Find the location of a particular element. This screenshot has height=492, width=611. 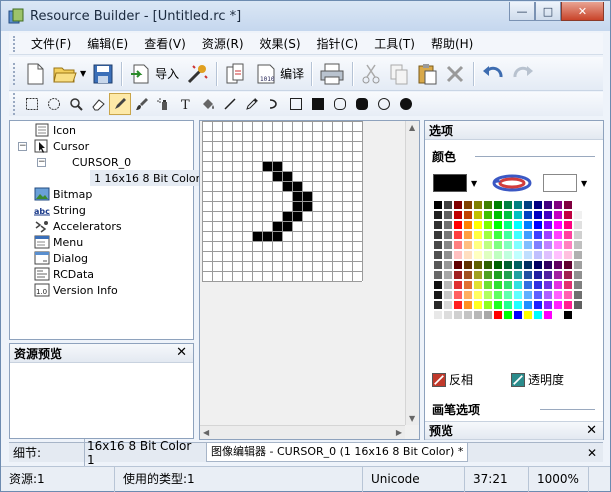

tree-item-dialog: Dialog is located at coordinates (61, 258).